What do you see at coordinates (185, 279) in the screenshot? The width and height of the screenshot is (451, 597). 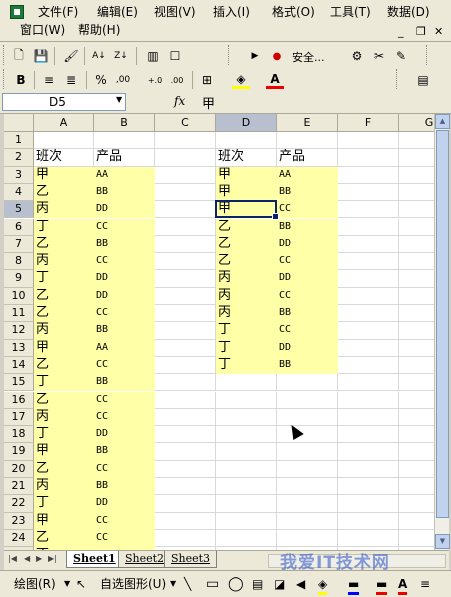 I see `cell-c9` at bounding box center [185, 279].